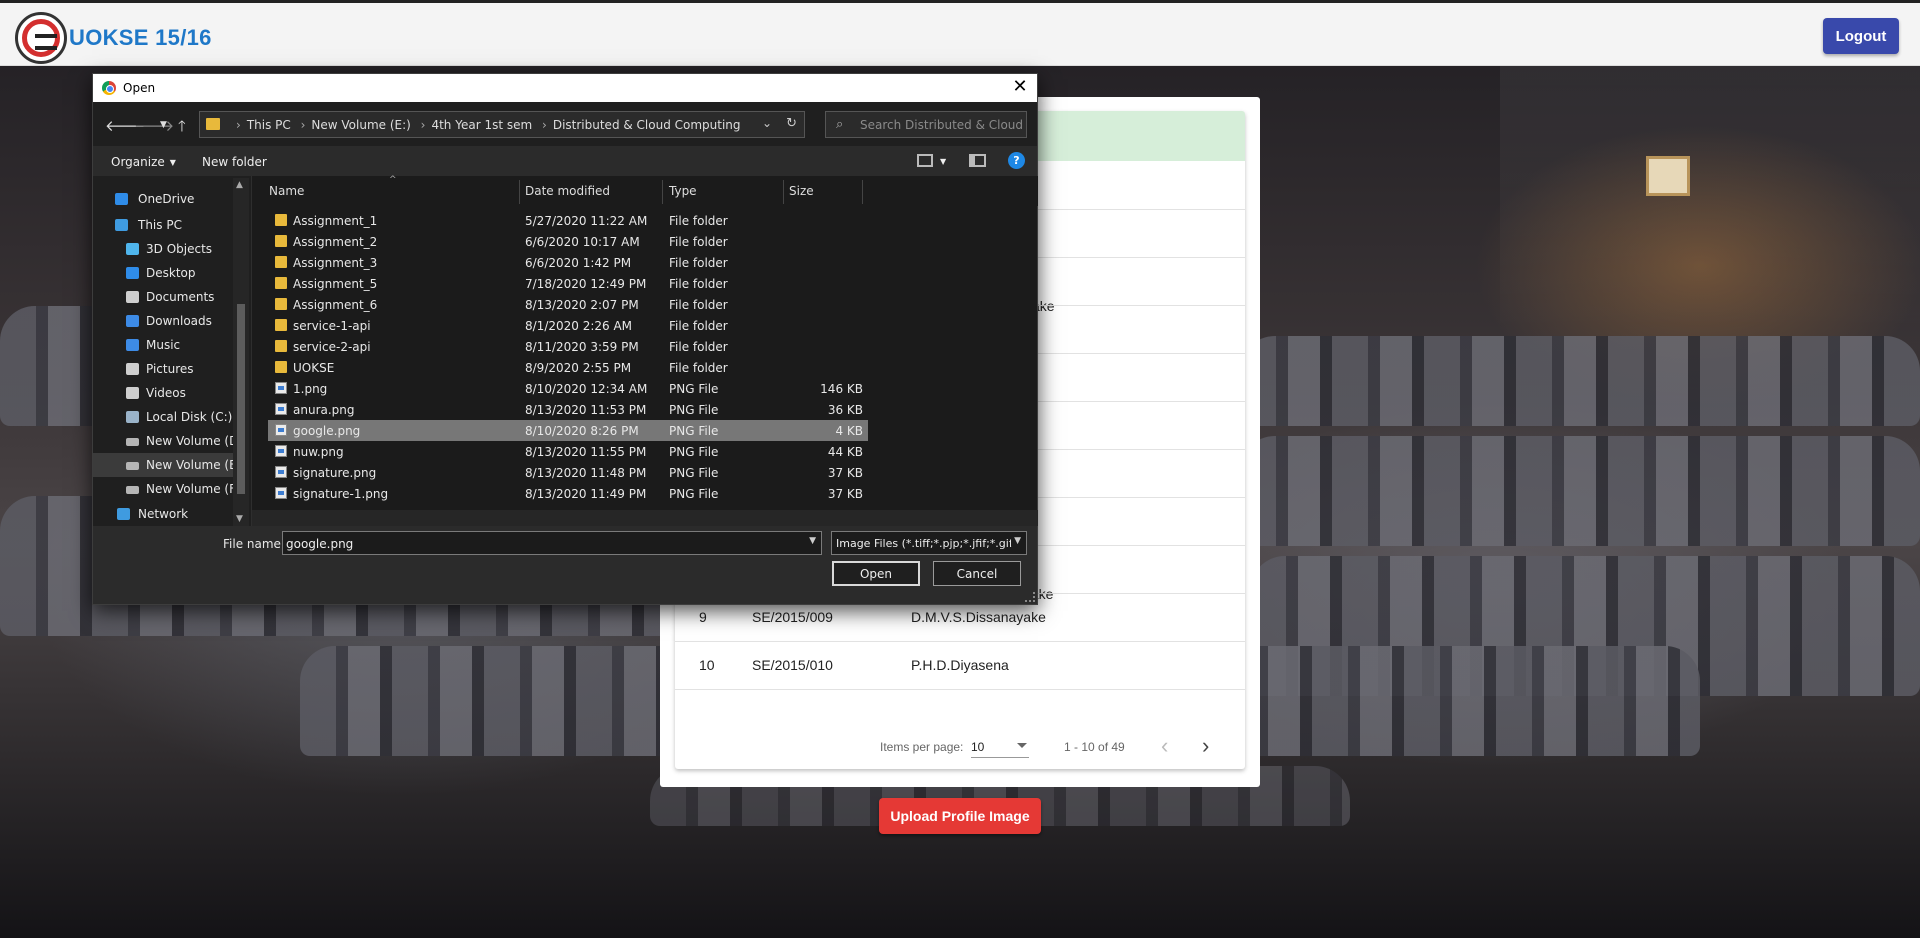  Describe the element at coordinates (154, 125) in the screenshot. I see `forward-arrow-icon: 🡒` at that location.